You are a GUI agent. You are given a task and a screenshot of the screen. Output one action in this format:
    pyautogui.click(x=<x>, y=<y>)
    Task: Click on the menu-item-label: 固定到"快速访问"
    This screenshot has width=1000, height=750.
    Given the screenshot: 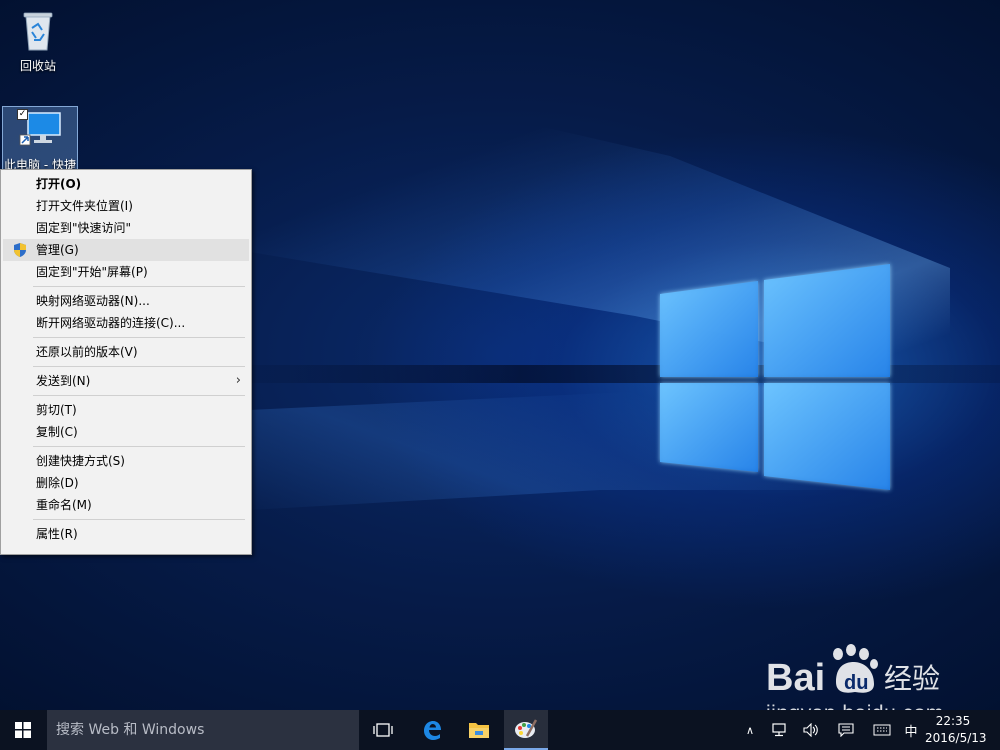 What is the action you would take?
    pyautogui.click(x=84, y=228)
    